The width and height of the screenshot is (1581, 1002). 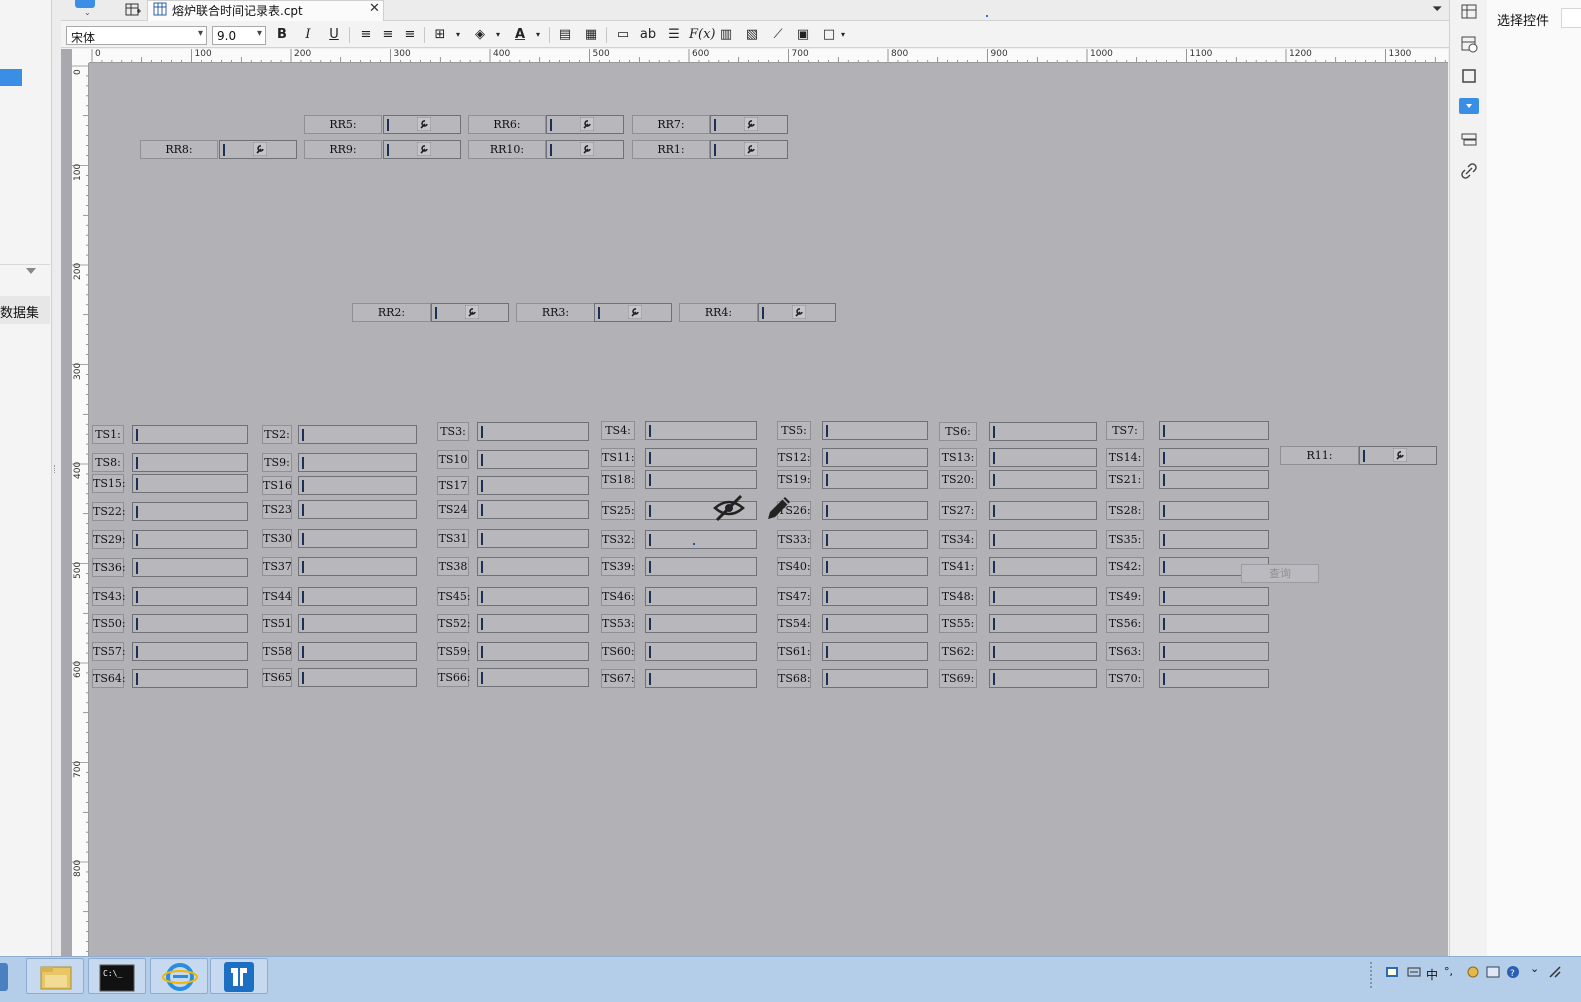 I want to click on slash-icon: ⟋, so click(x=778, y=35).